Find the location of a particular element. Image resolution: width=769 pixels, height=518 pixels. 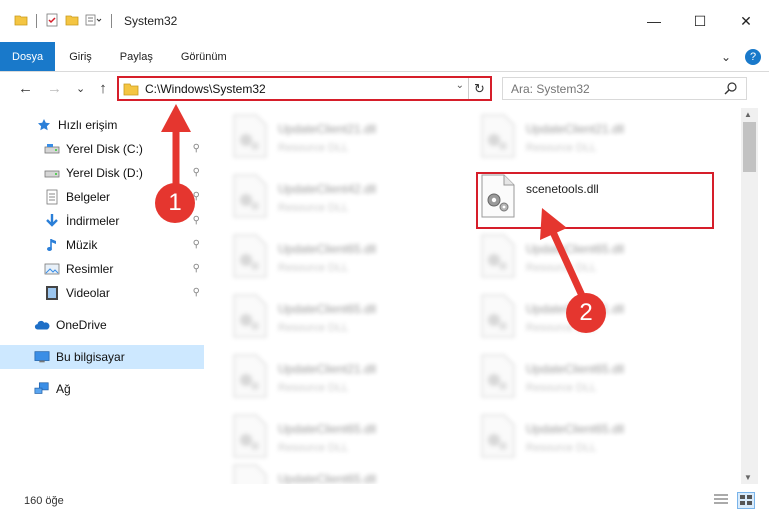

sidebar-item-onedrive: OneDrive is located at coordinates (102, 325).